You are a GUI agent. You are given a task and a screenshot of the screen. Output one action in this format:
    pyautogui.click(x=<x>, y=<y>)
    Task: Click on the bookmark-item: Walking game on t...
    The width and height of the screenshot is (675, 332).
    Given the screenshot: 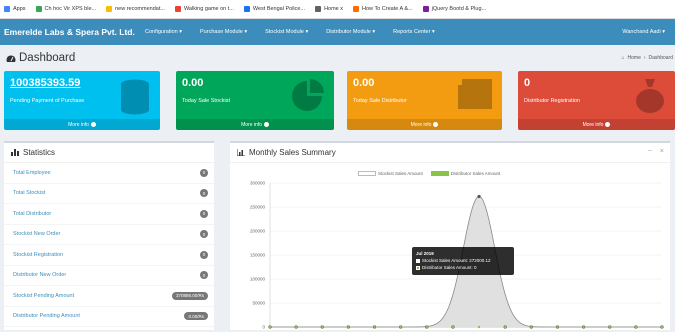 What is the action you would take?
    pyautogui.click(x=204, y=9)
    